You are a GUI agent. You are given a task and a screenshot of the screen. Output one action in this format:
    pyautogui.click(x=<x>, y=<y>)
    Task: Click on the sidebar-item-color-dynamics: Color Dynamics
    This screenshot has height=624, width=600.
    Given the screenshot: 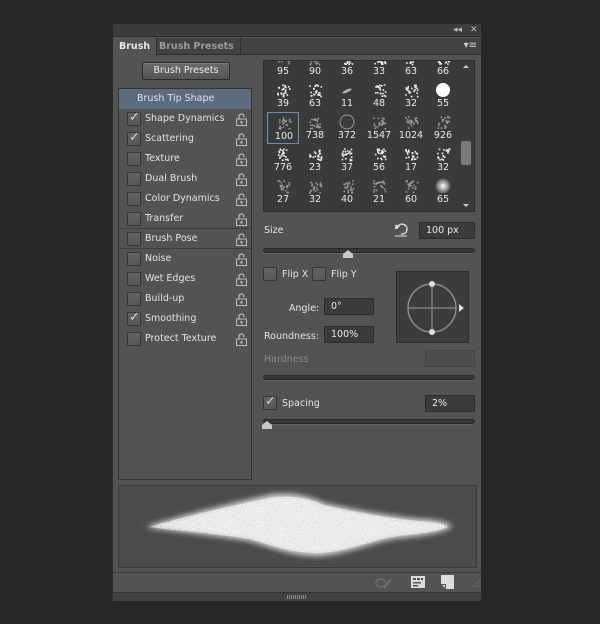 What is the action you would take?
    pyautogui.click(x=185, y=199)
    